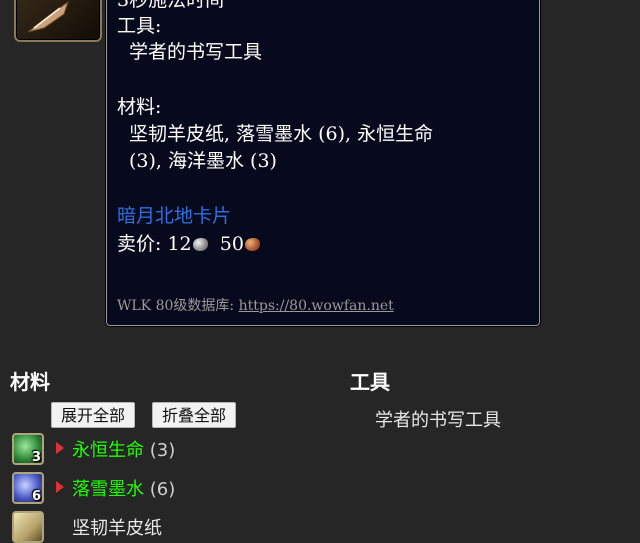 The width and height of the screenshot is (640, 543). I want to click on snowfall-ink-icon: 6, so click(28, 488).